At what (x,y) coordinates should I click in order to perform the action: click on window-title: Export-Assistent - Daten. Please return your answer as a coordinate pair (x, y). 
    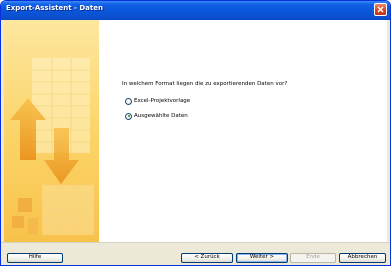
    Looking at the image, I should click on (54, 8).